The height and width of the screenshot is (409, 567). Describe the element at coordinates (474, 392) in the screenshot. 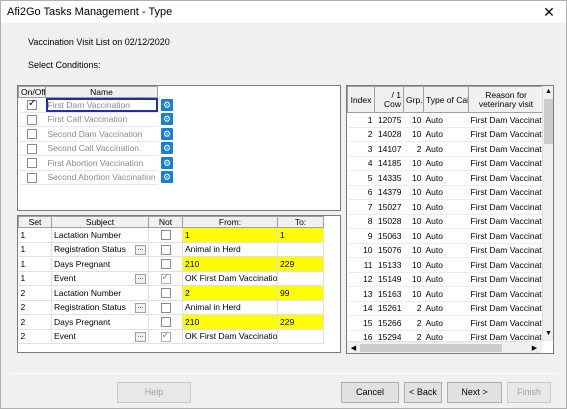

I see `next-button: Next >` at that location.